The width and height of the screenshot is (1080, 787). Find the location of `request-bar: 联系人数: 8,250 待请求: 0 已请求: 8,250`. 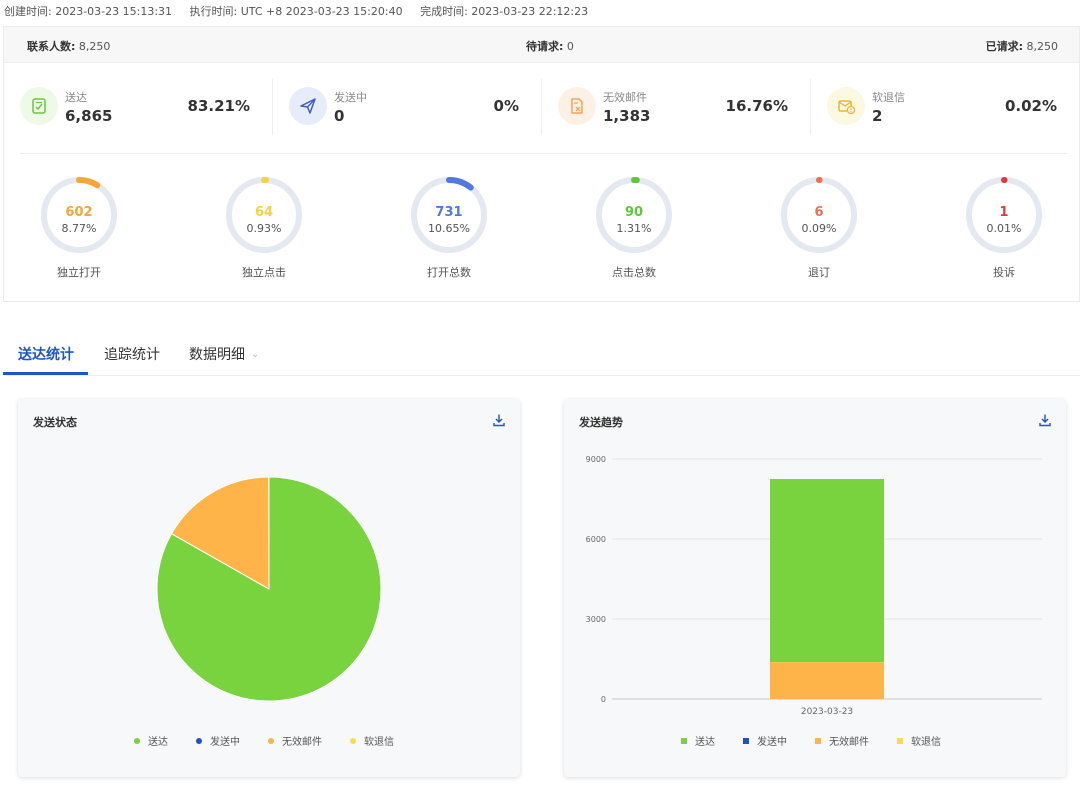

request-bar: 联系人数: 8,250 待请求: 0 已请求: 8,250 is located at coordinates (541, 45).